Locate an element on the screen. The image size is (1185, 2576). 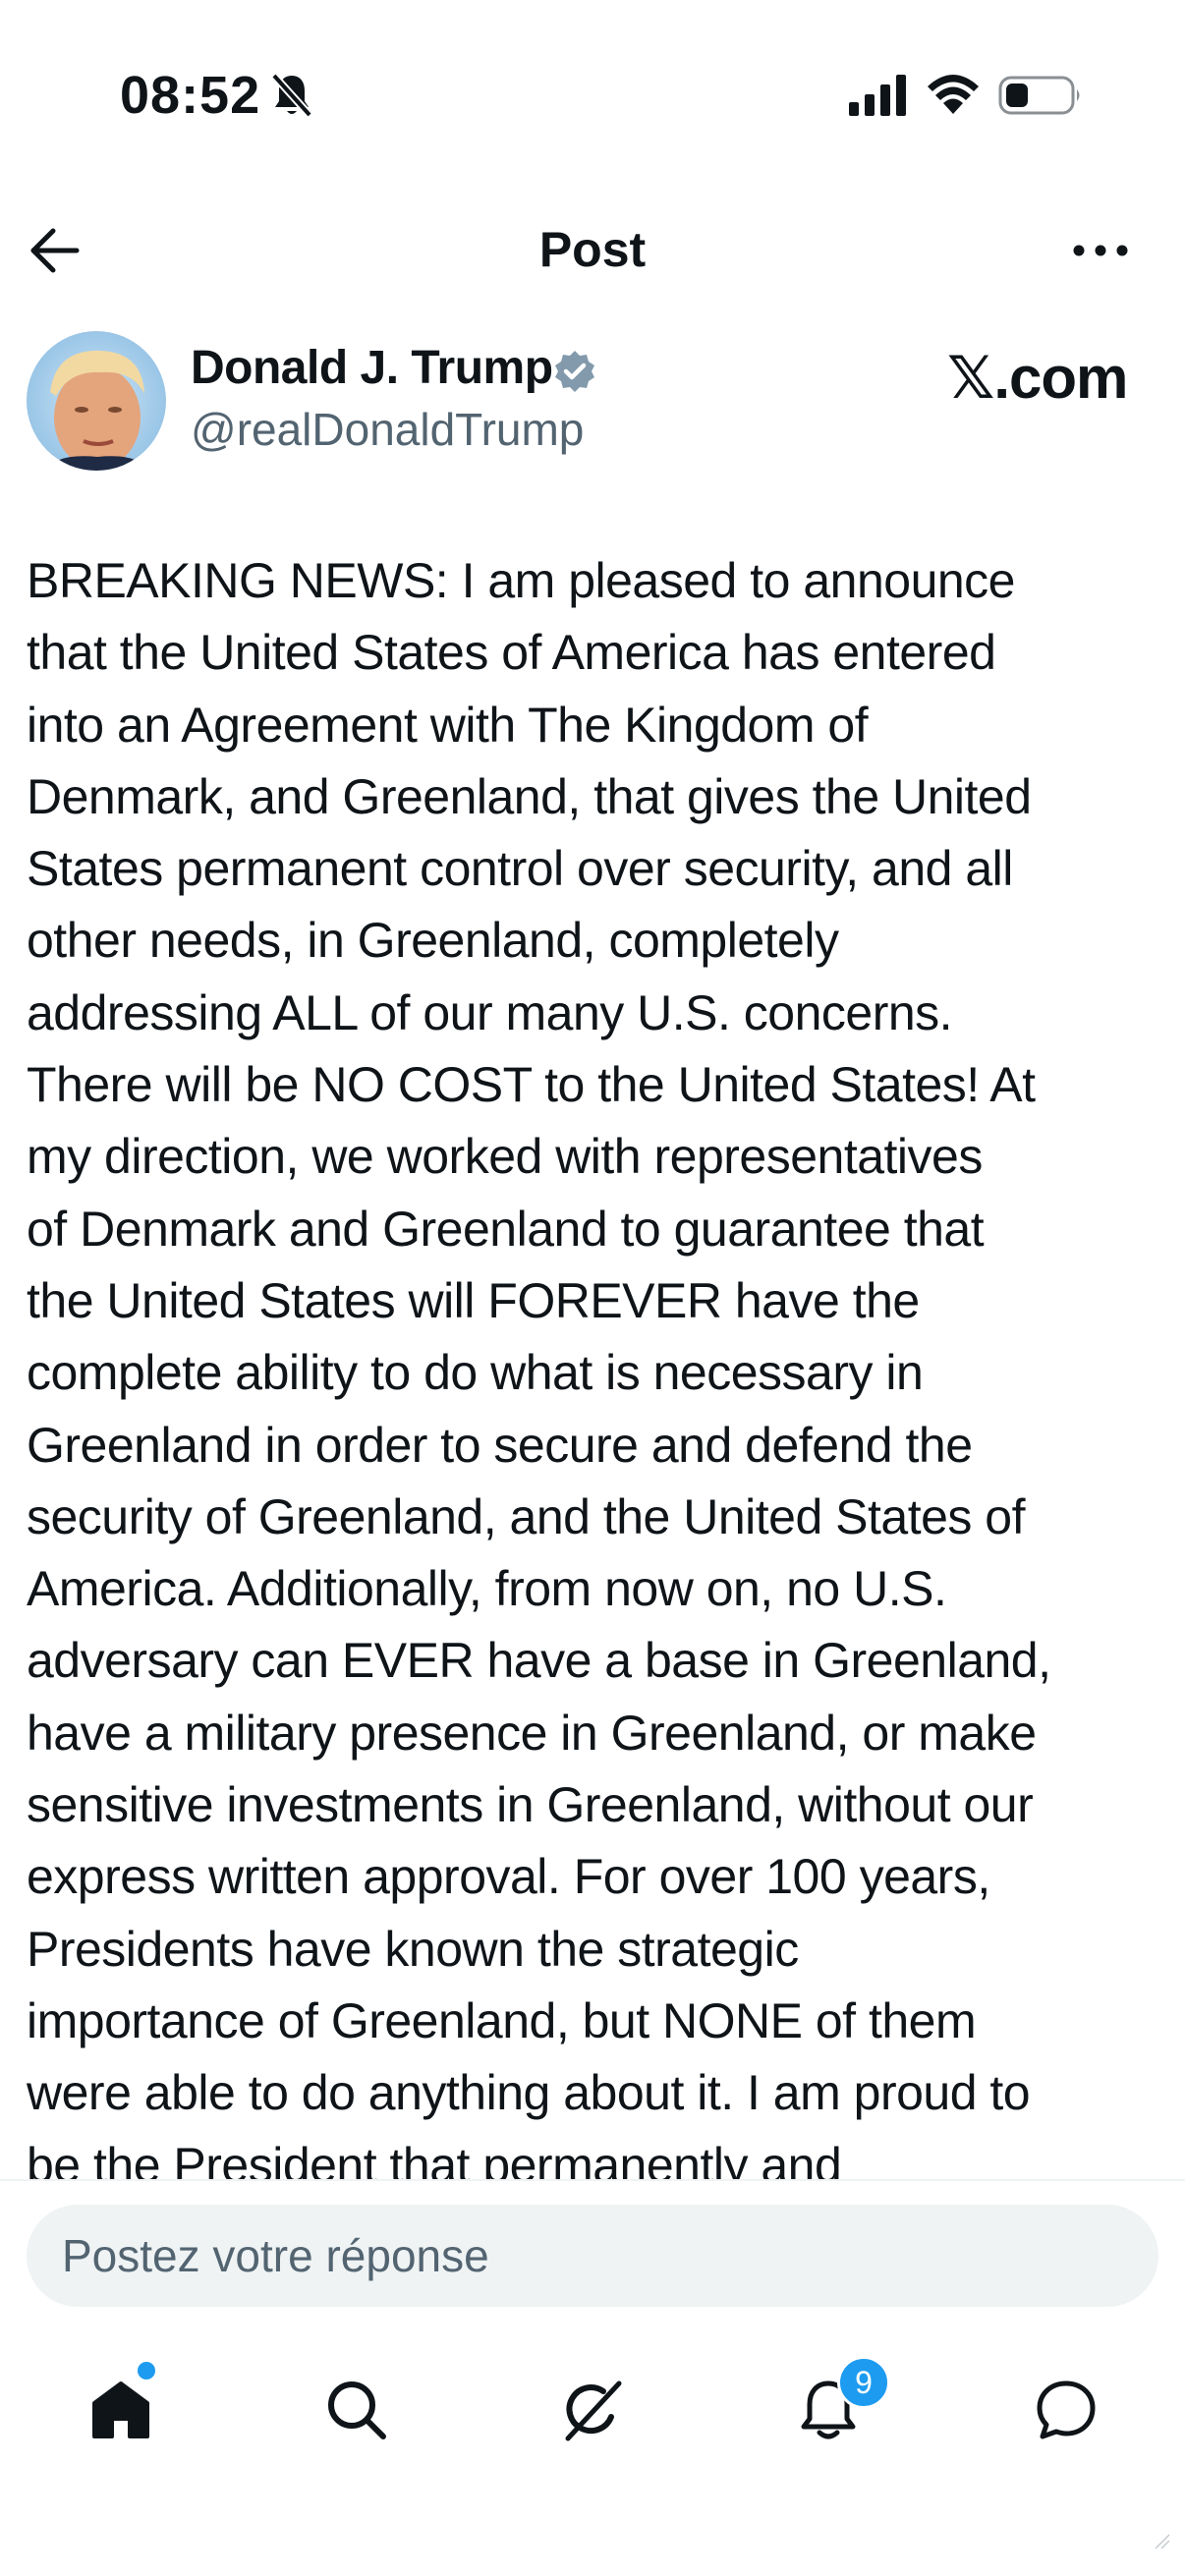
messages-icon is located at coordinates (1067, 2409).